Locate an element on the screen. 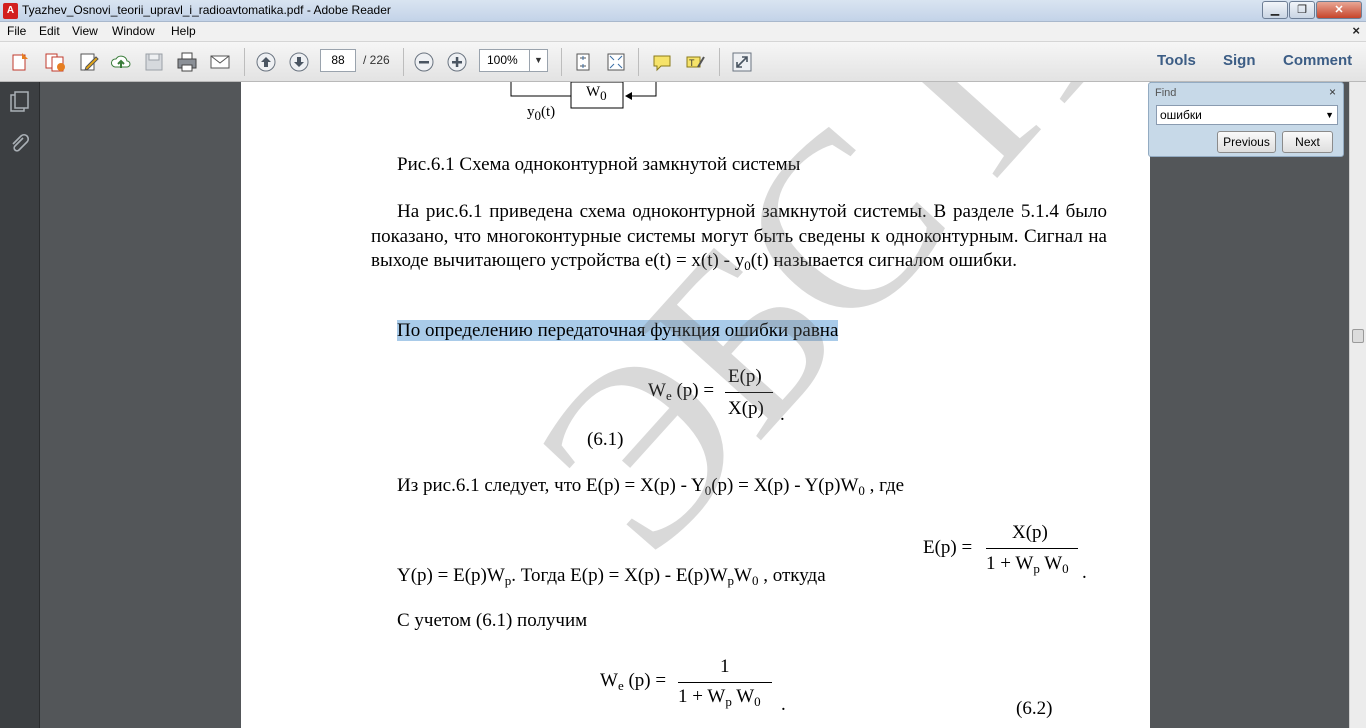  edit-document-icon is located at coordinates (89, 62).